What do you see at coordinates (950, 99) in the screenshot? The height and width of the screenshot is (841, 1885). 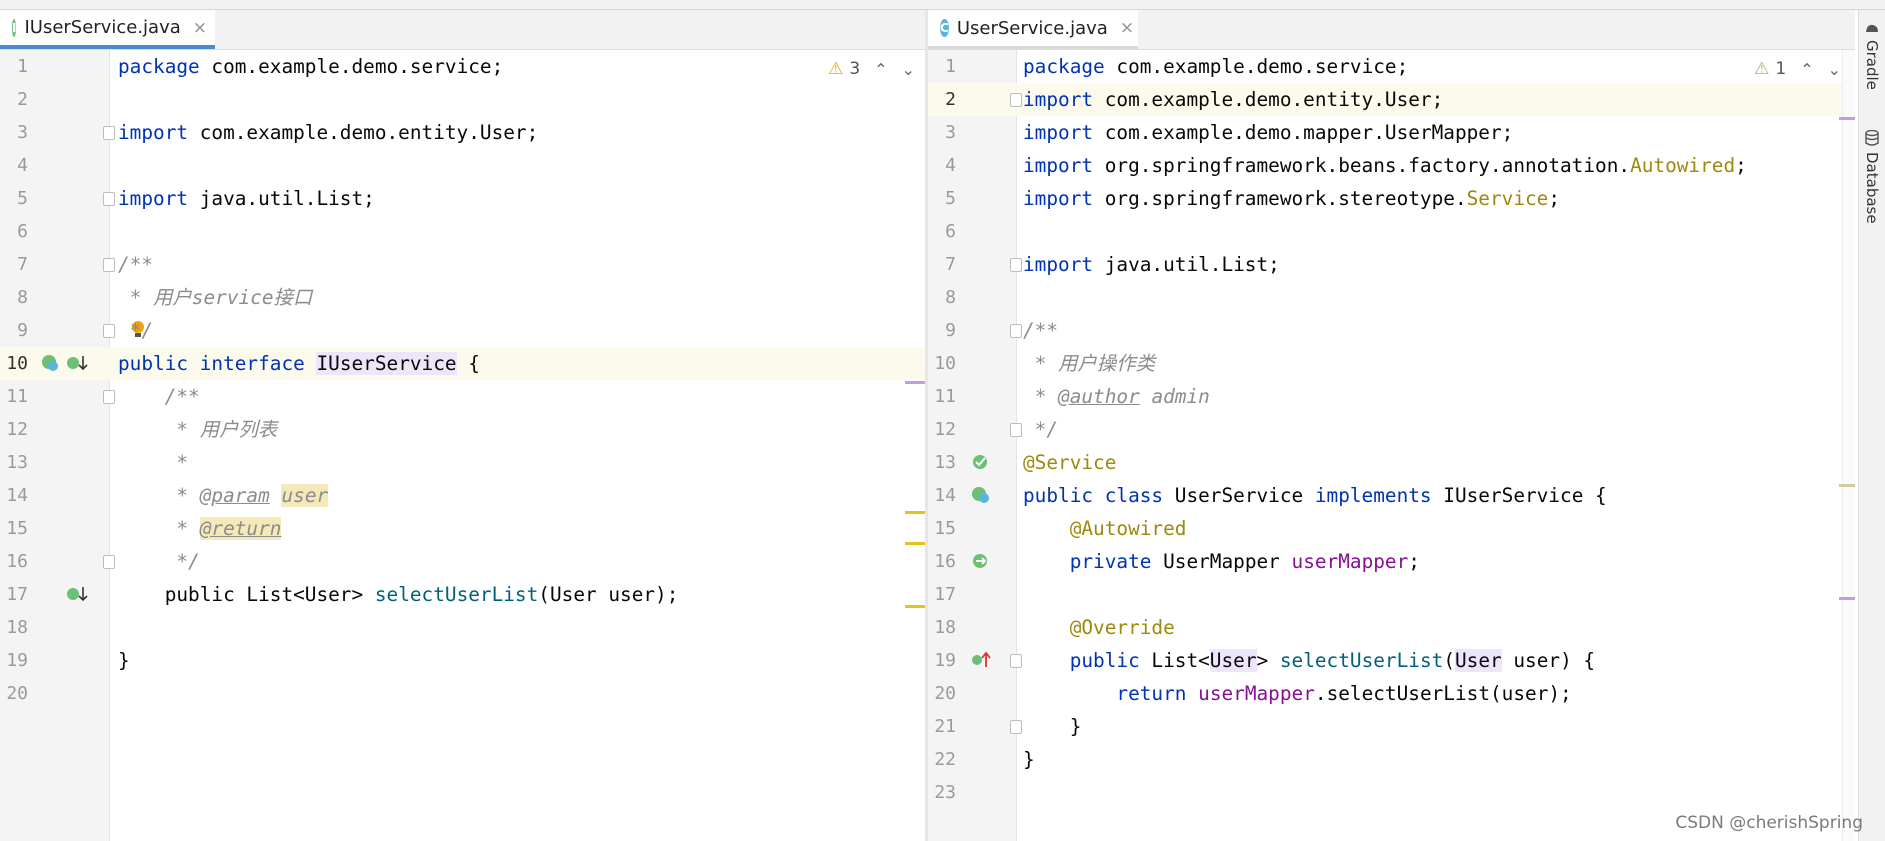 I see `line-number: 2` at bounding box center [950, 99].